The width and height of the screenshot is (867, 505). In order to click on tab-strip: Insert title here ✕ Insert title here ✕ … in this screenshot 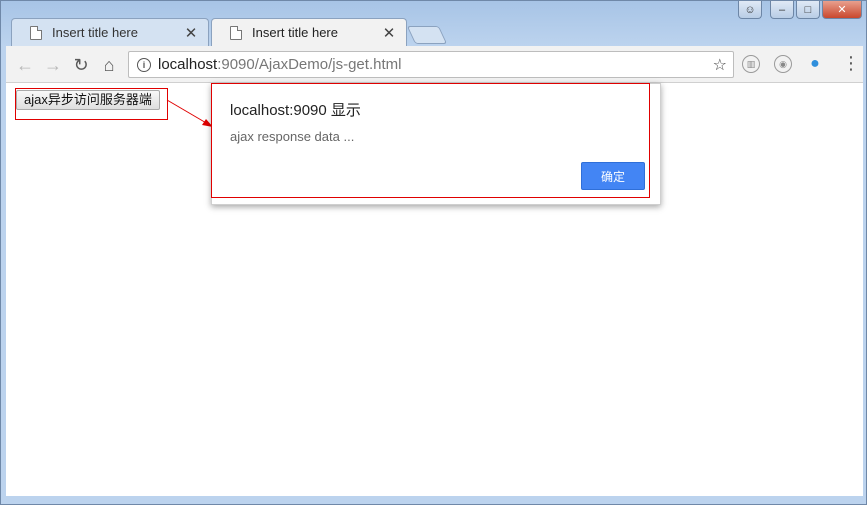, I will do `click(434, 23)`.